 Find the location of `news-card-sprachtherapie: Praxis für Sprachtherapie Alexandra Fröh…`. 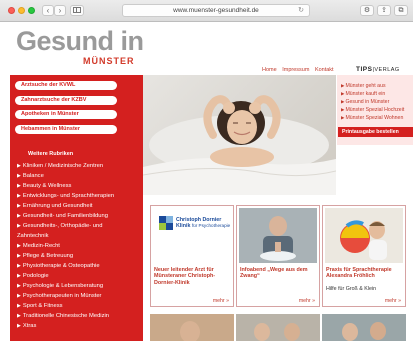

news-card-sprachtherapie: Praxis für Sprachtherapie Alexandra Fröh… is located at coordinates (364, 256).